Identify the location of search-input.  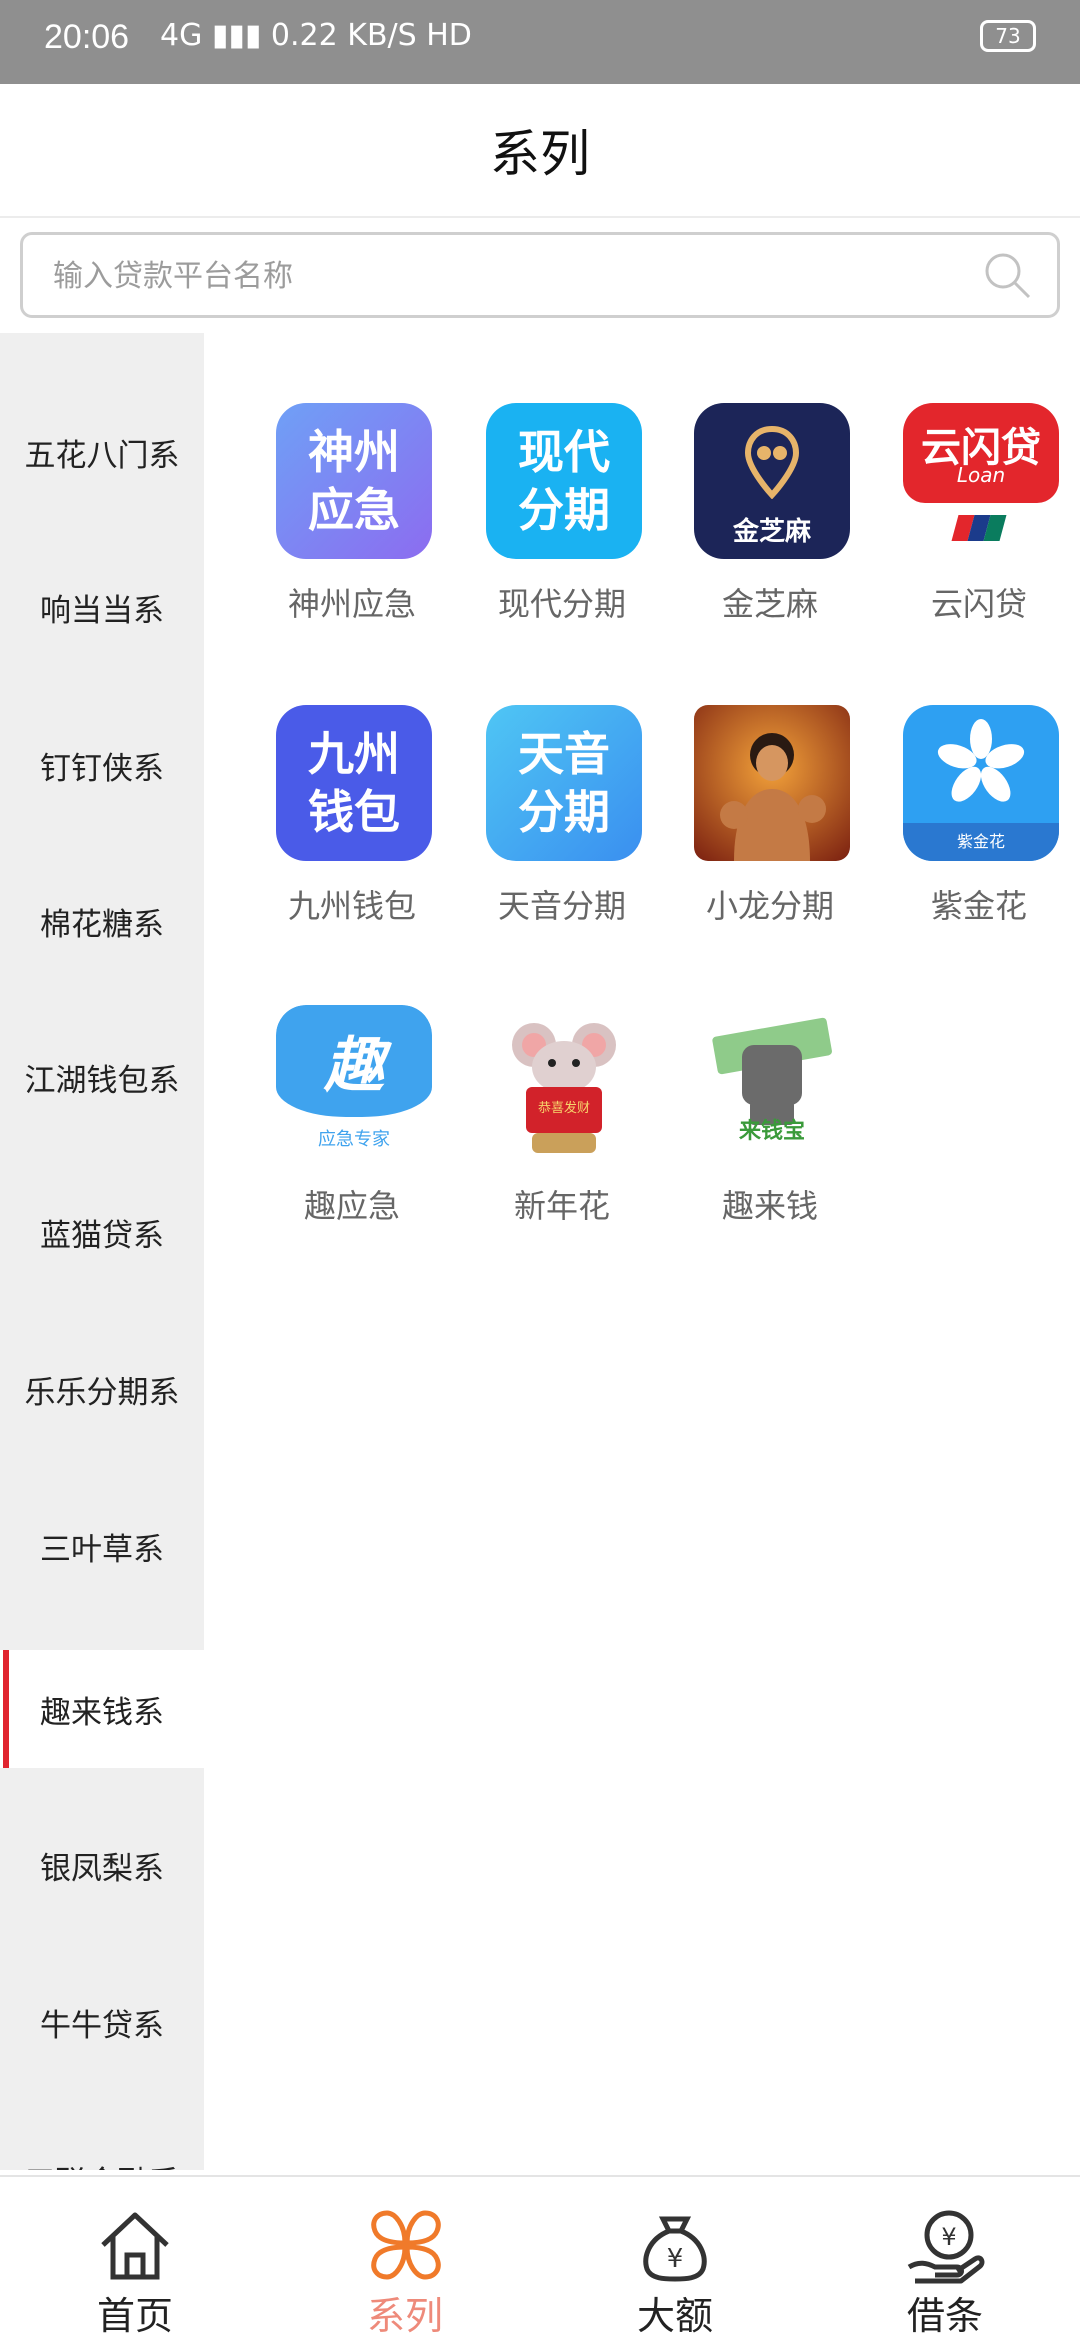
(503, 276).